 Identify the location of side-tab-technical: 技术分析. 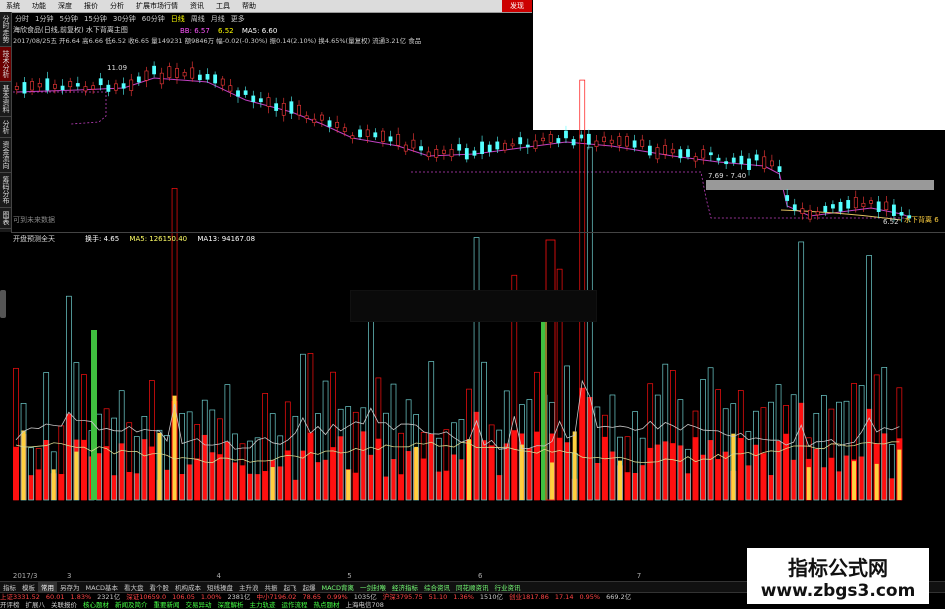
(5, 64).